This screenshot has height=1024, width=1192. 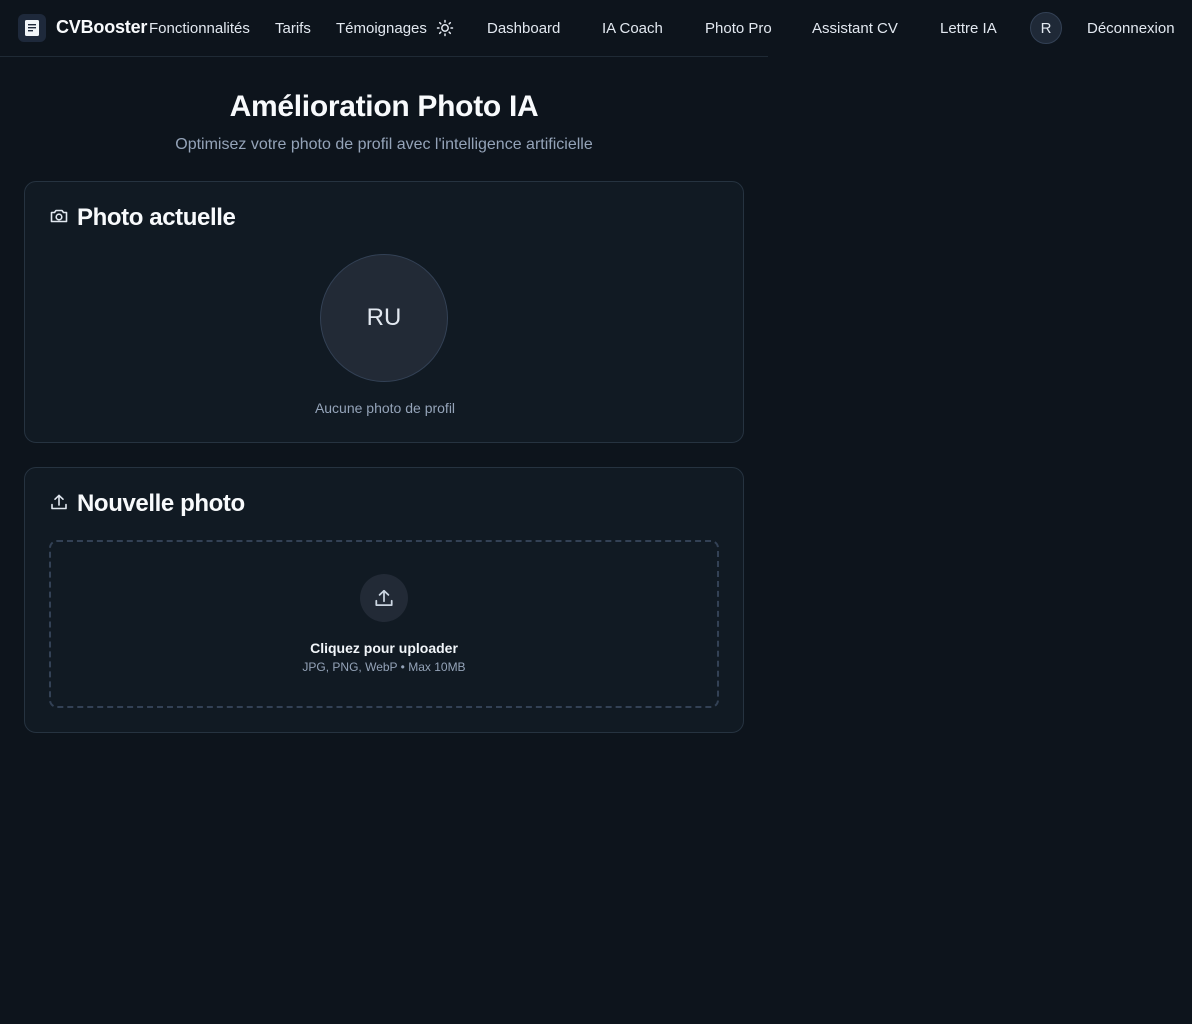 I want to click on no-photo-text: Aucune photo de profil, so click(x=385, y=408).